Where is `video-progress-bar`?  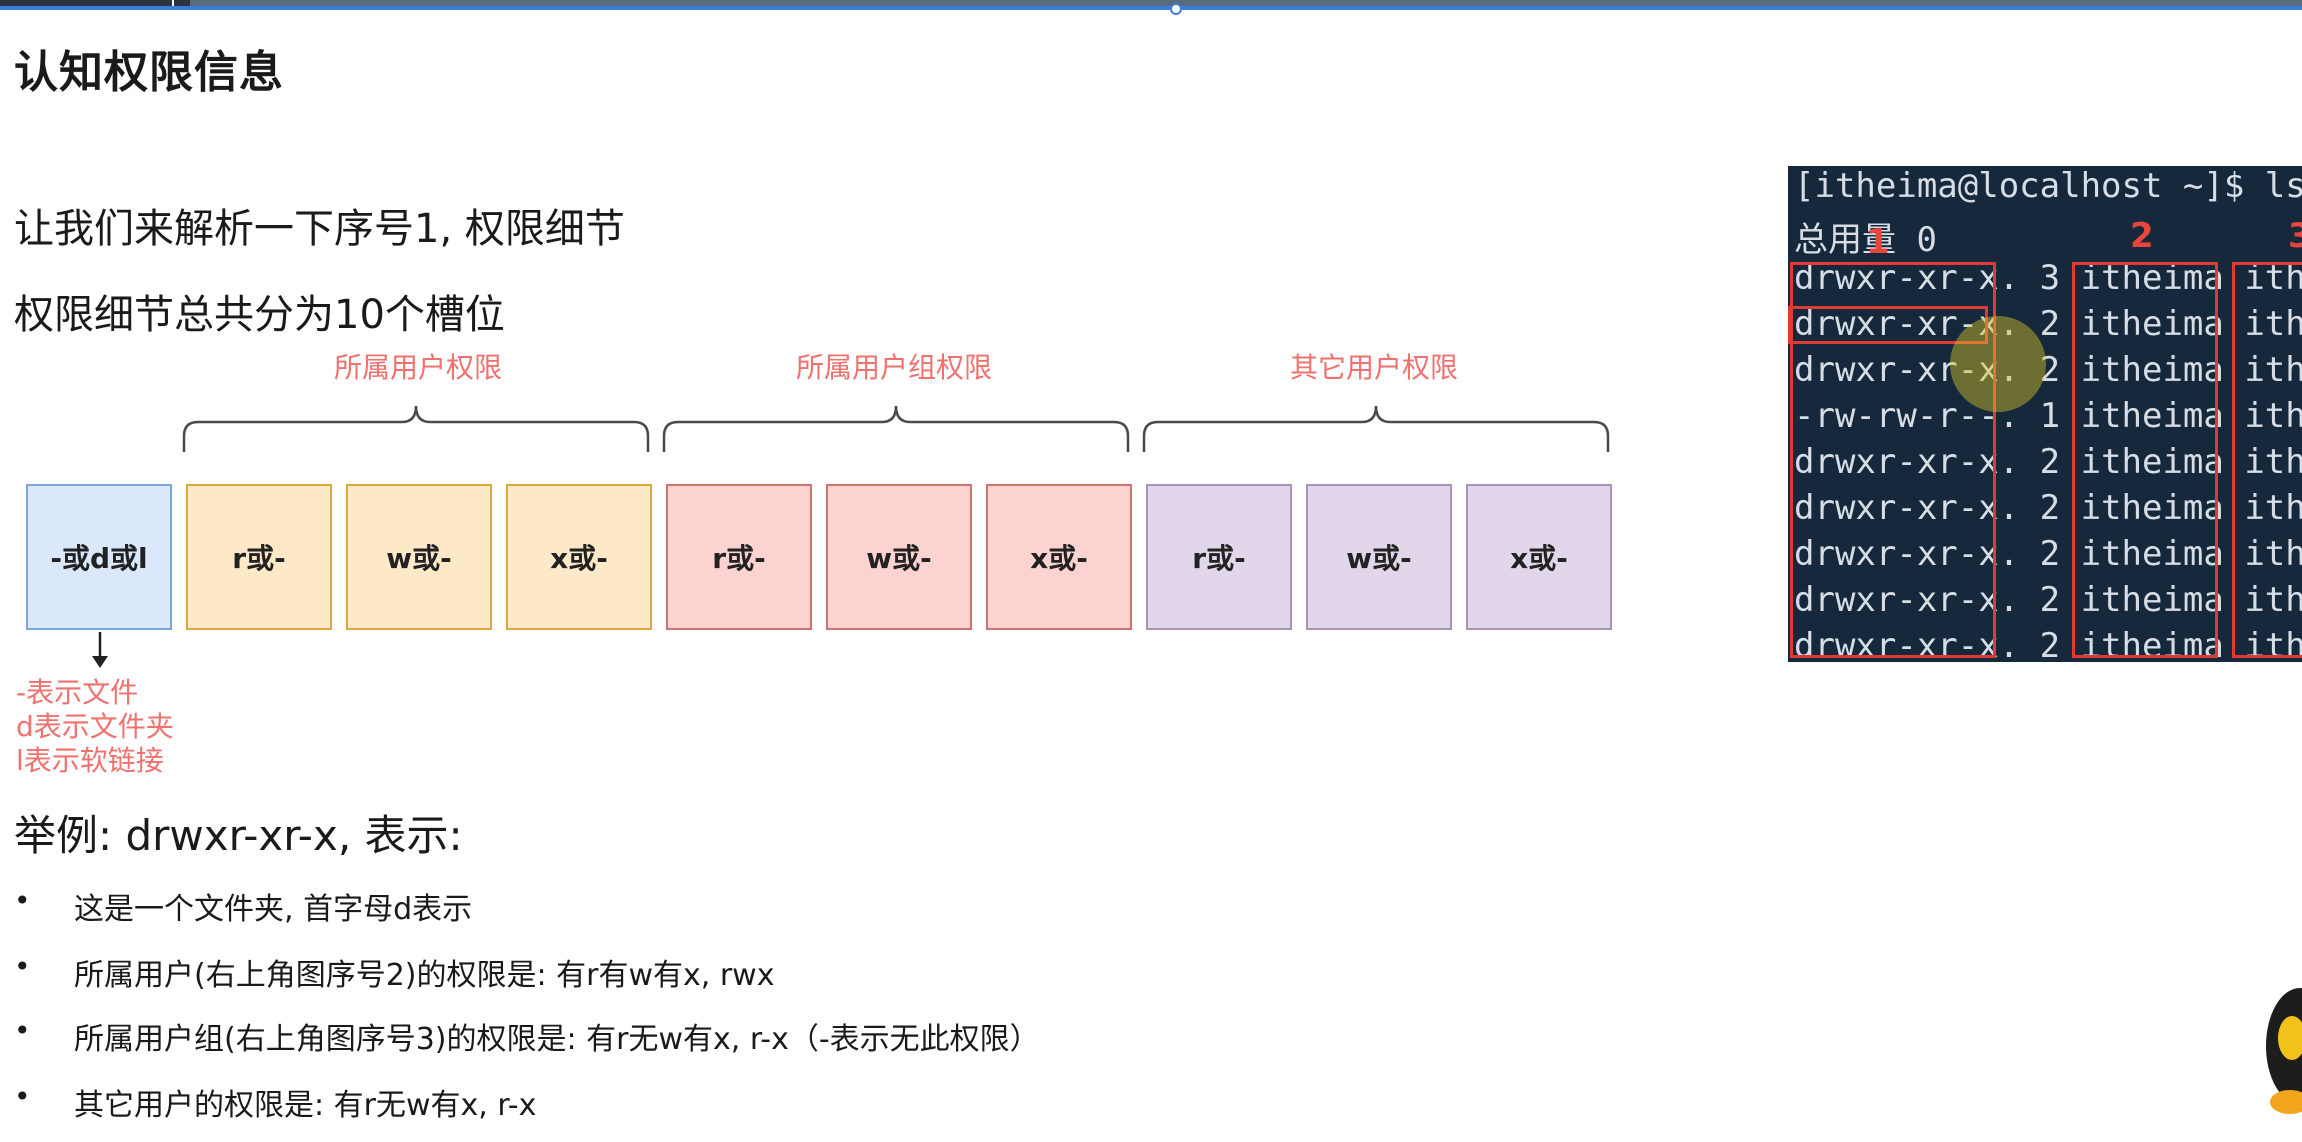
video-progress-bar is located at coordinates (1151, 7).